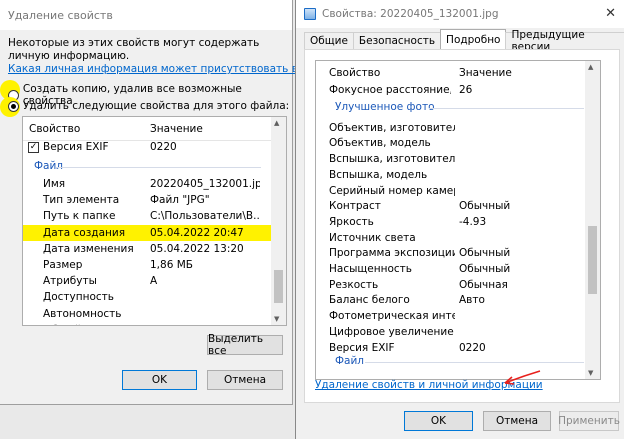 The image size is (624, 439). What do you see at coordinates (351, 221) in the screenshot?
I see `property-label: Яркость` at bounding box center [351, 221].